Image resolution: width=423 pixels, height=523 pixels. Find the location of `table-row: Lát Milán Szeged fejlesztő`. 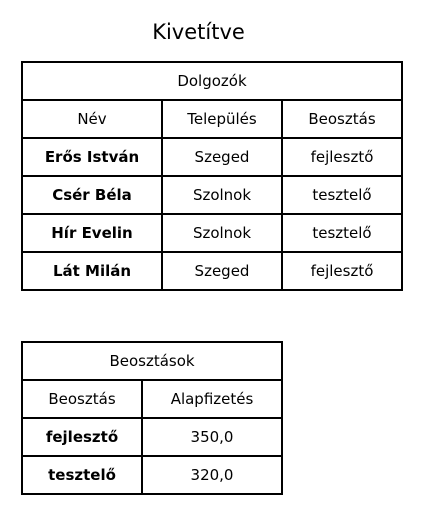

table-row: Lát Milán Szeged fejlesztő is located at coordinates (212, 271).